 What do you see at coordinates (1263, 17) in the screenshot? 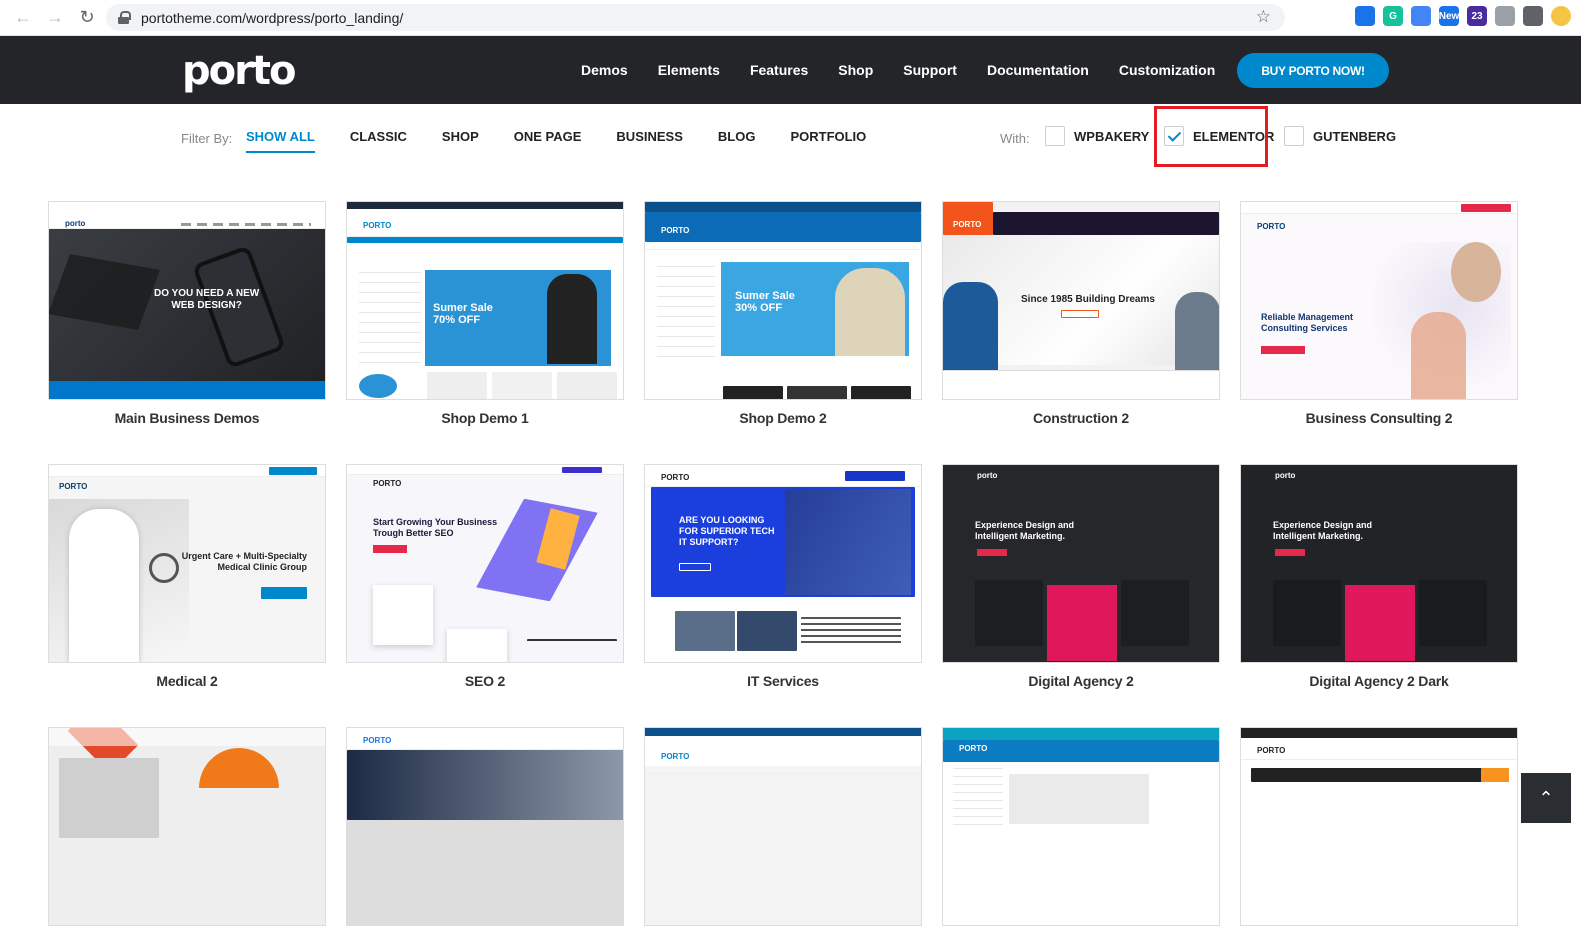
I see `bookmark-star-icon: ☆` at bounding box center [1263, 17].